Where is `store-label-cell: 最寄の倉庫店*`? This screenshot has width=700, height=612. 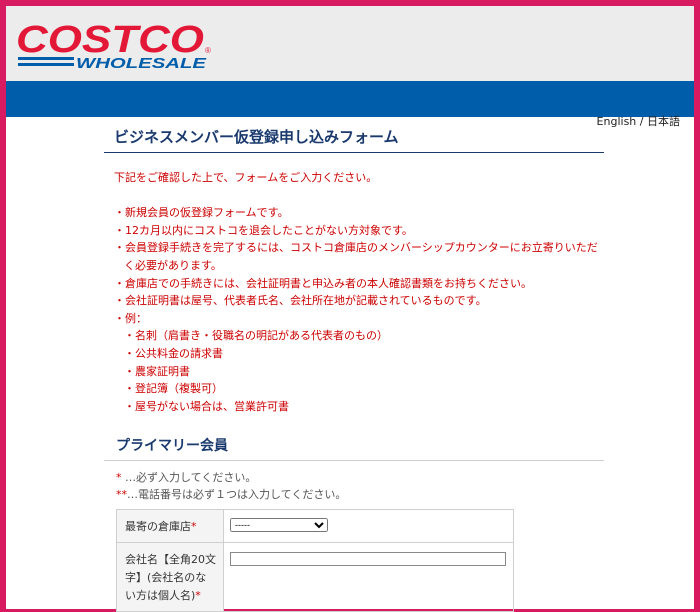 store-label-cell: 最寄の倉庫店* is located at coordinates (170, 526).